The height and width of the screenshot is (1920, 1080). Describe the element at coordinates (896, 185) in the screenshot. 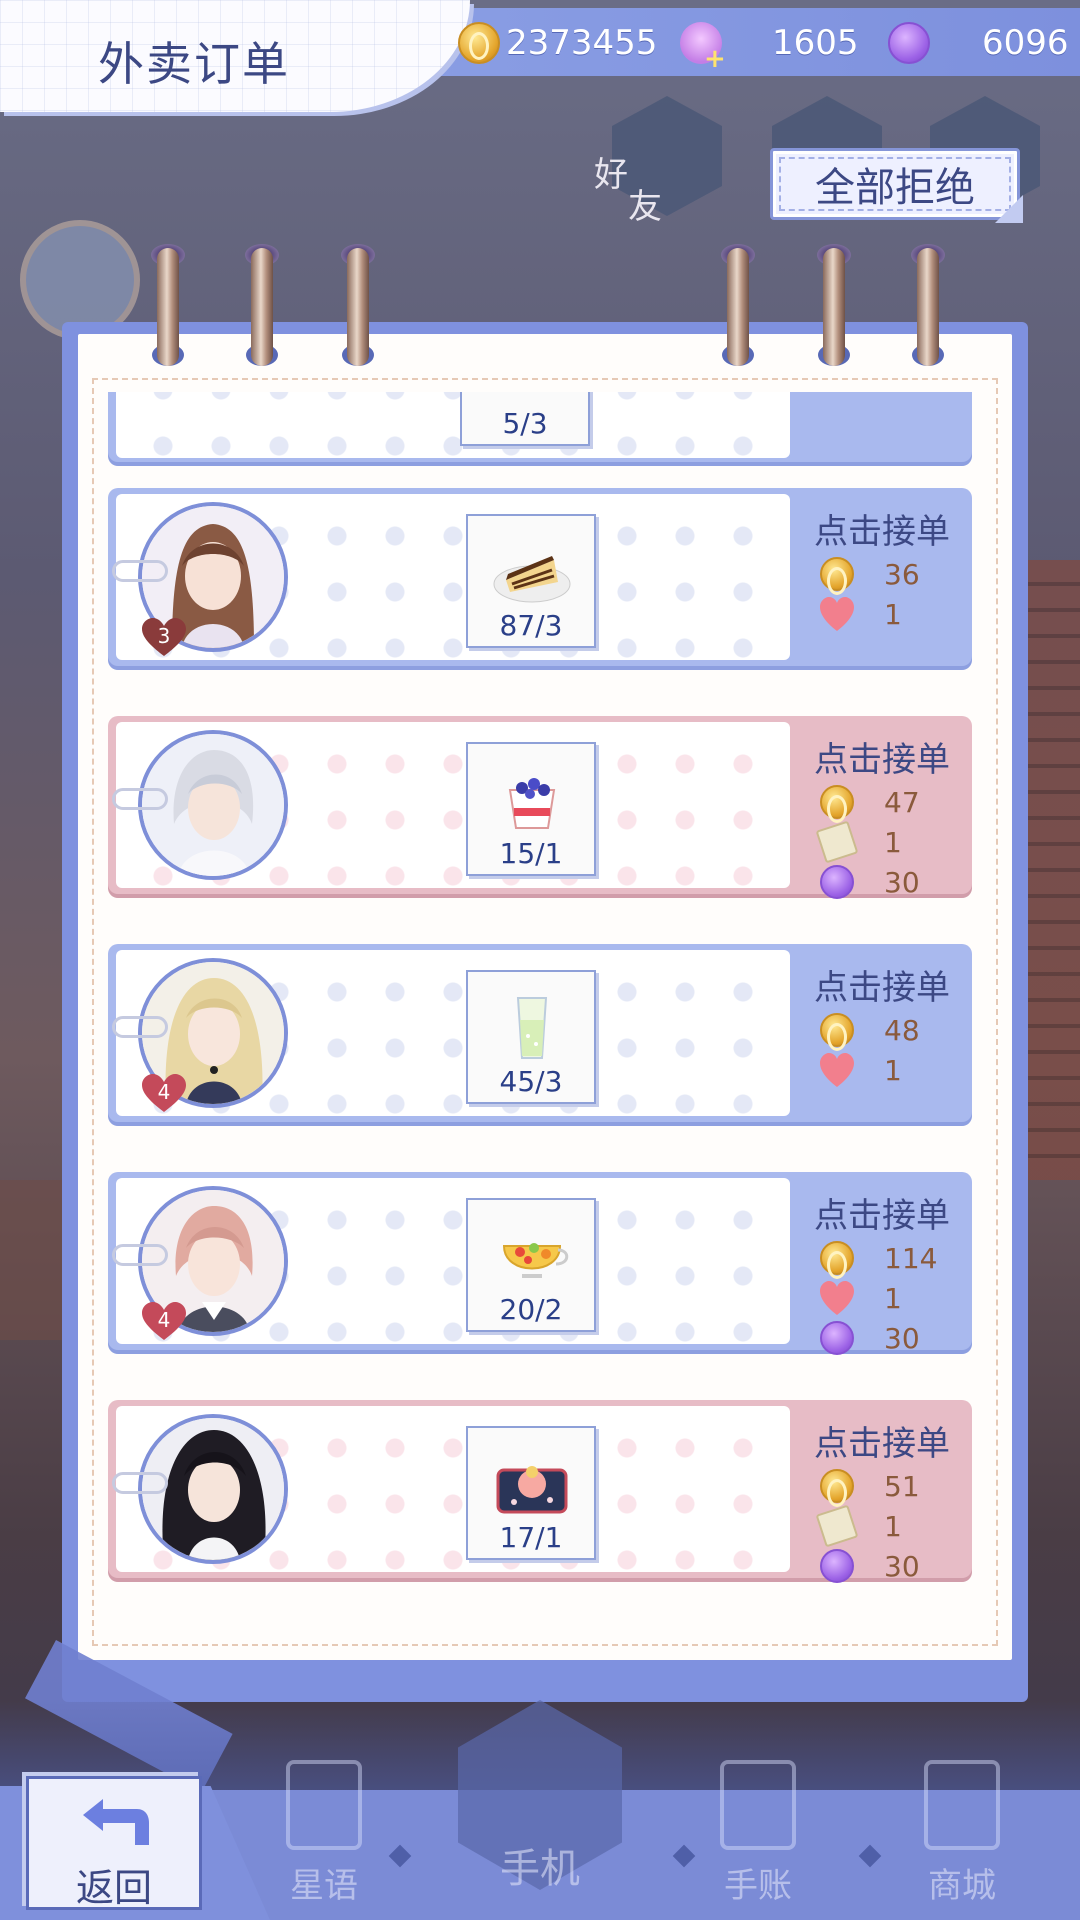

I see `reject-all-button: 全部拒绝` at that location.